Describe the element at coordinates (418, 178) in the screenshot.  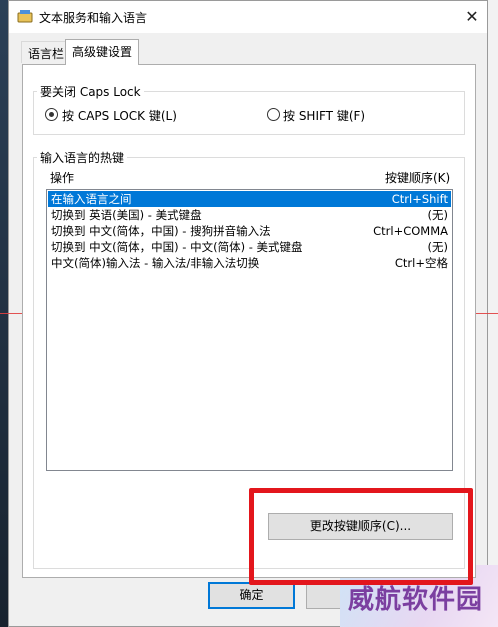
I see `column-header-key-sequence: 按键顺序(K)` at that location.